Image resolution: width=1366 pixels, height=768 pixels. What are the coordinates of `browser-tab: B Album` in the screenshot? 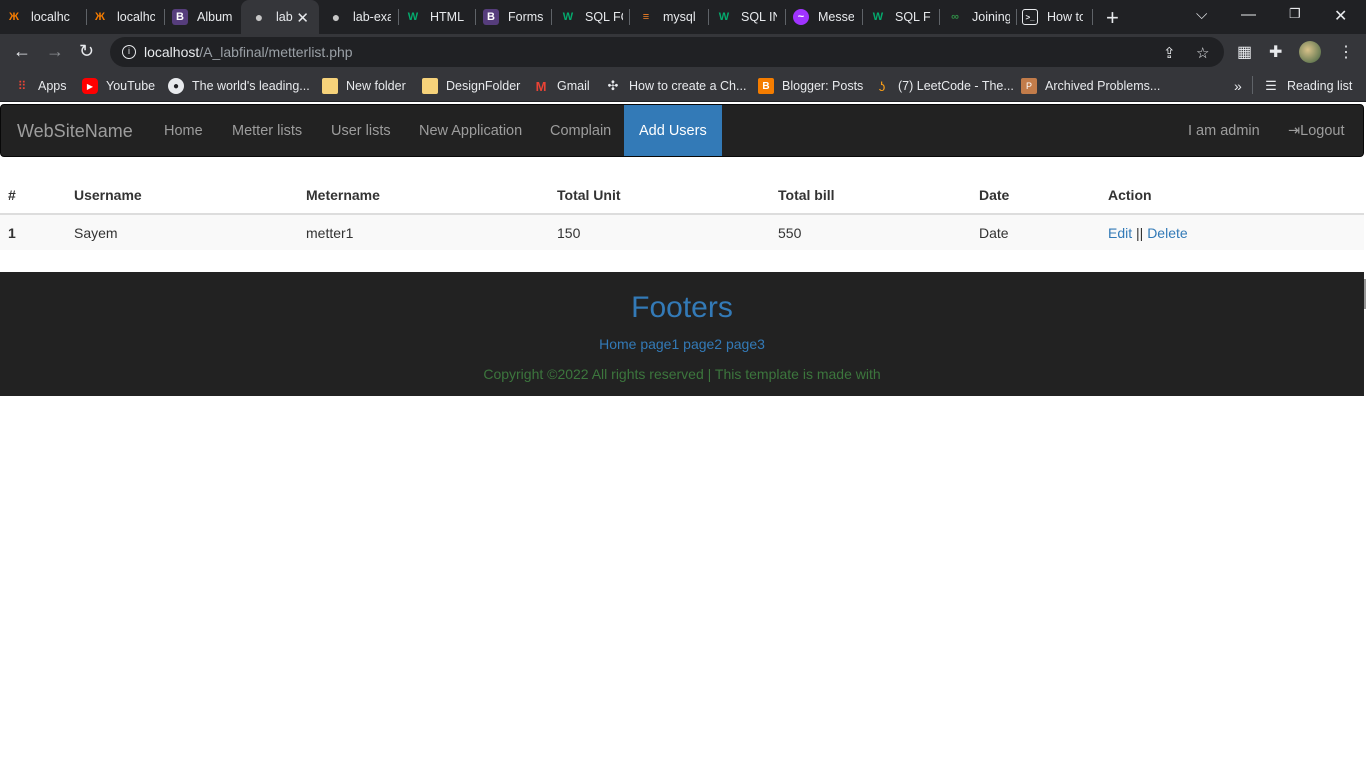 It's located at (204, 17).